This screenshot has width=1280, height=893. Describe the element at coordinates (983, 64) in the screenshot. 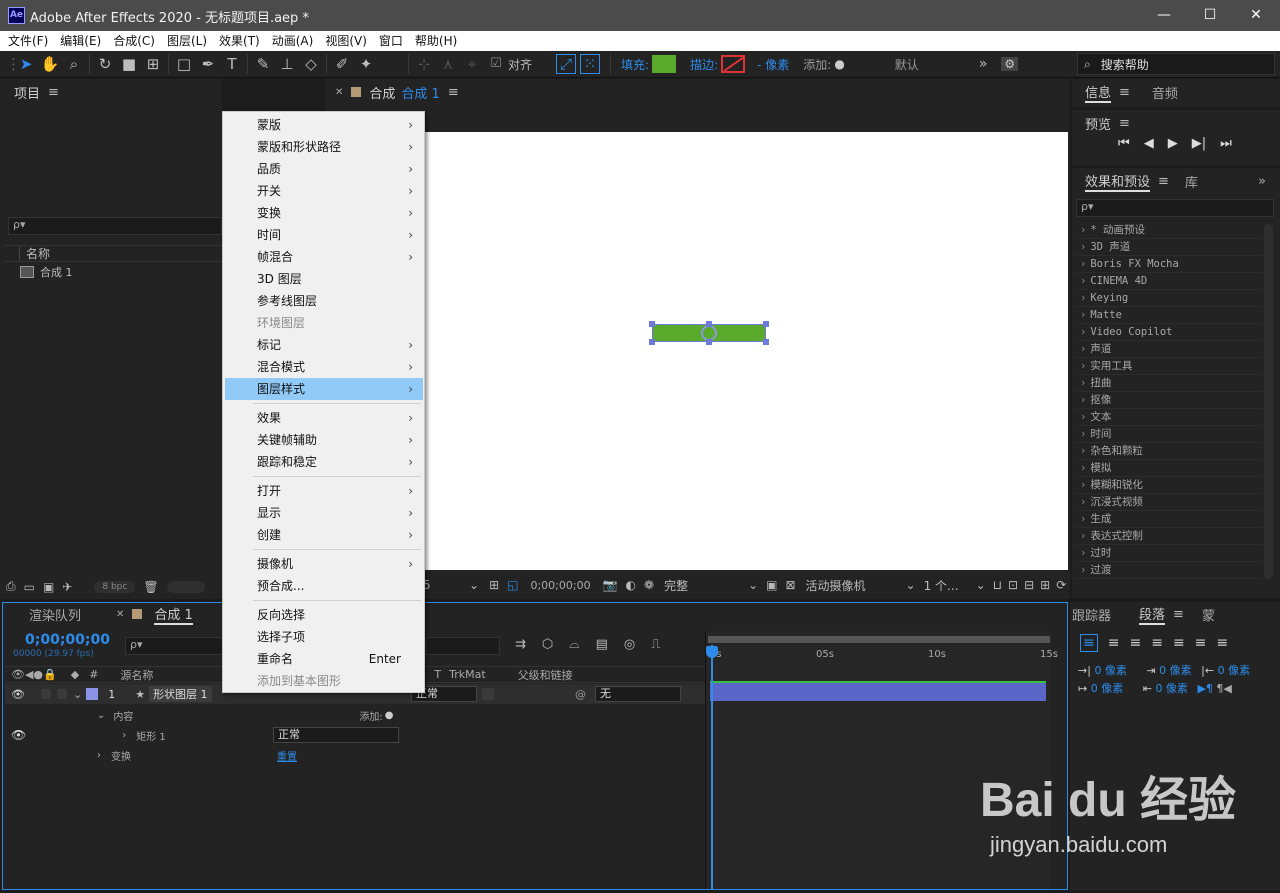

I see `workspace-overflow-icon: »` at that location.